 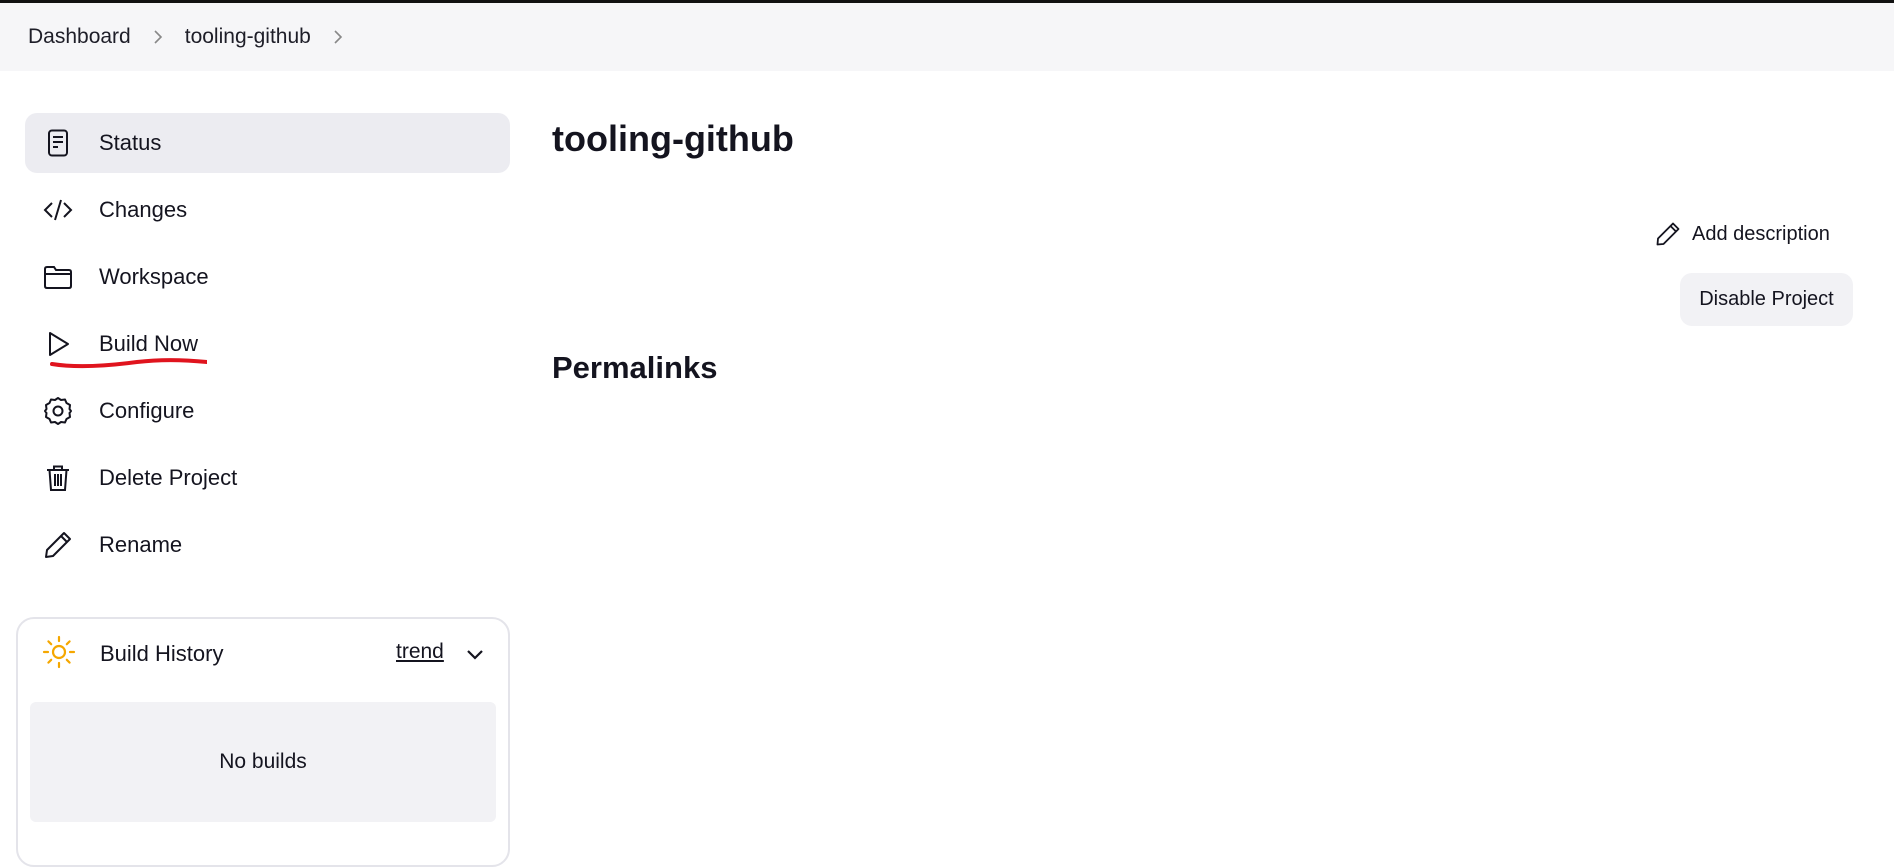 I want to click on sidebar-item-status: Status, so click(x=267, y=143).